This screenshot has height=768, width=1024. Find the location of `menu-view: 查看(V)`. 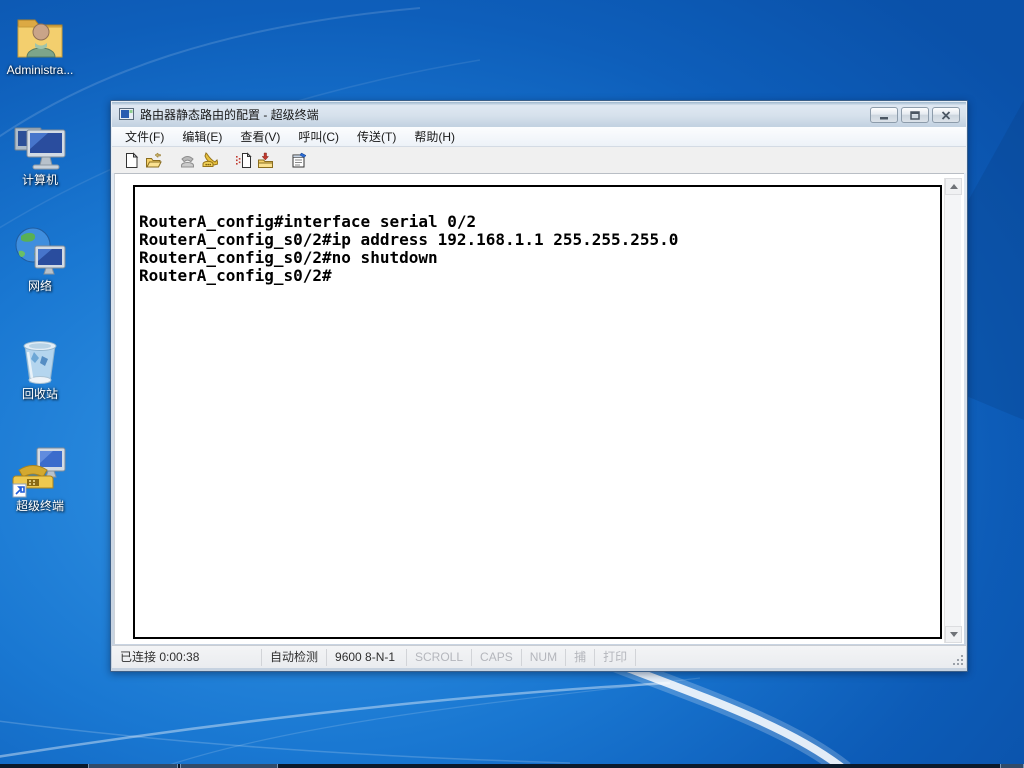

menu-view: 查看(V) is located at coordinates (260, 136).